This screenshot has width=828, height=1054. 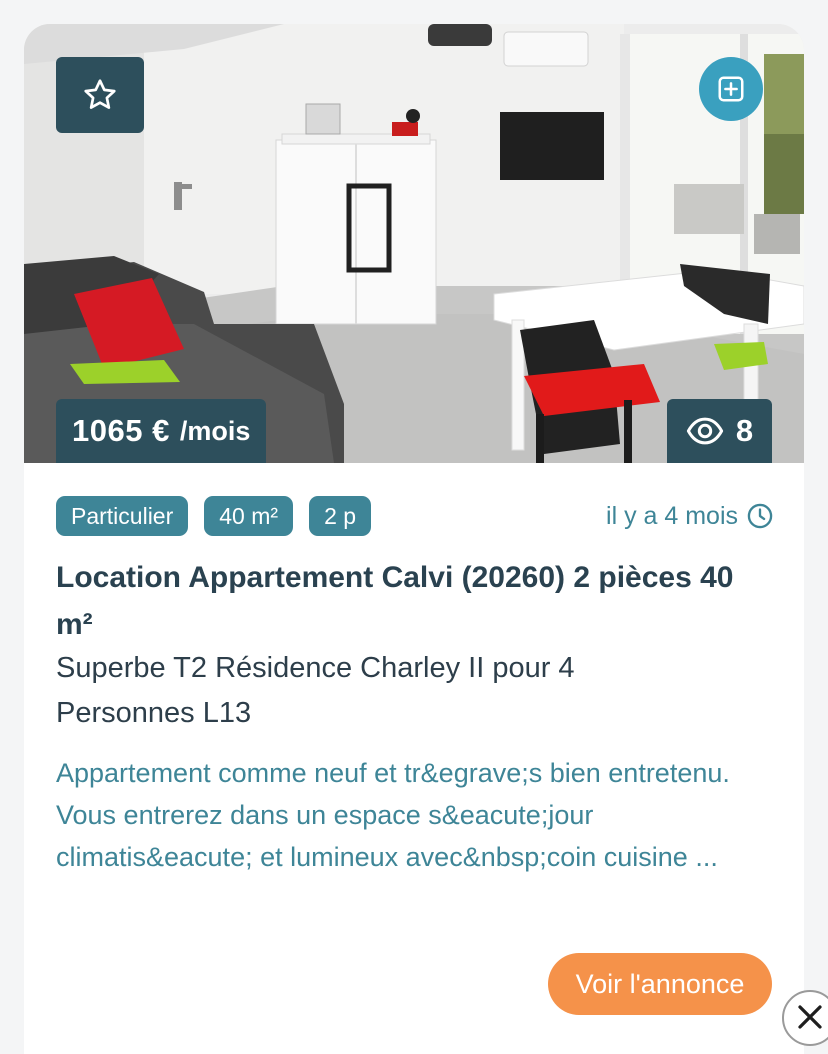 I want to click on plus-square-icon, so click(x=731, y=89).